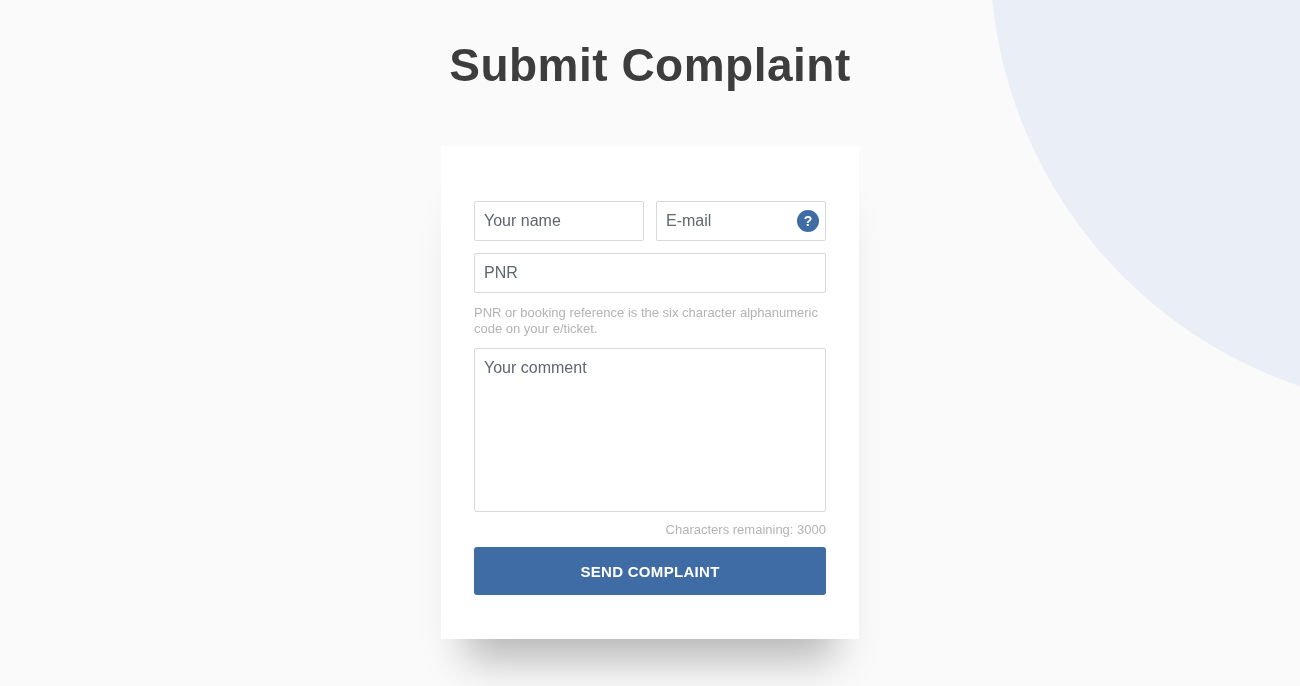  What do you see at coordinates (650, 571) in the screenshot?
I see `send-complaint-button: SEND COMPLAINT` at bounding box center [650, 571].